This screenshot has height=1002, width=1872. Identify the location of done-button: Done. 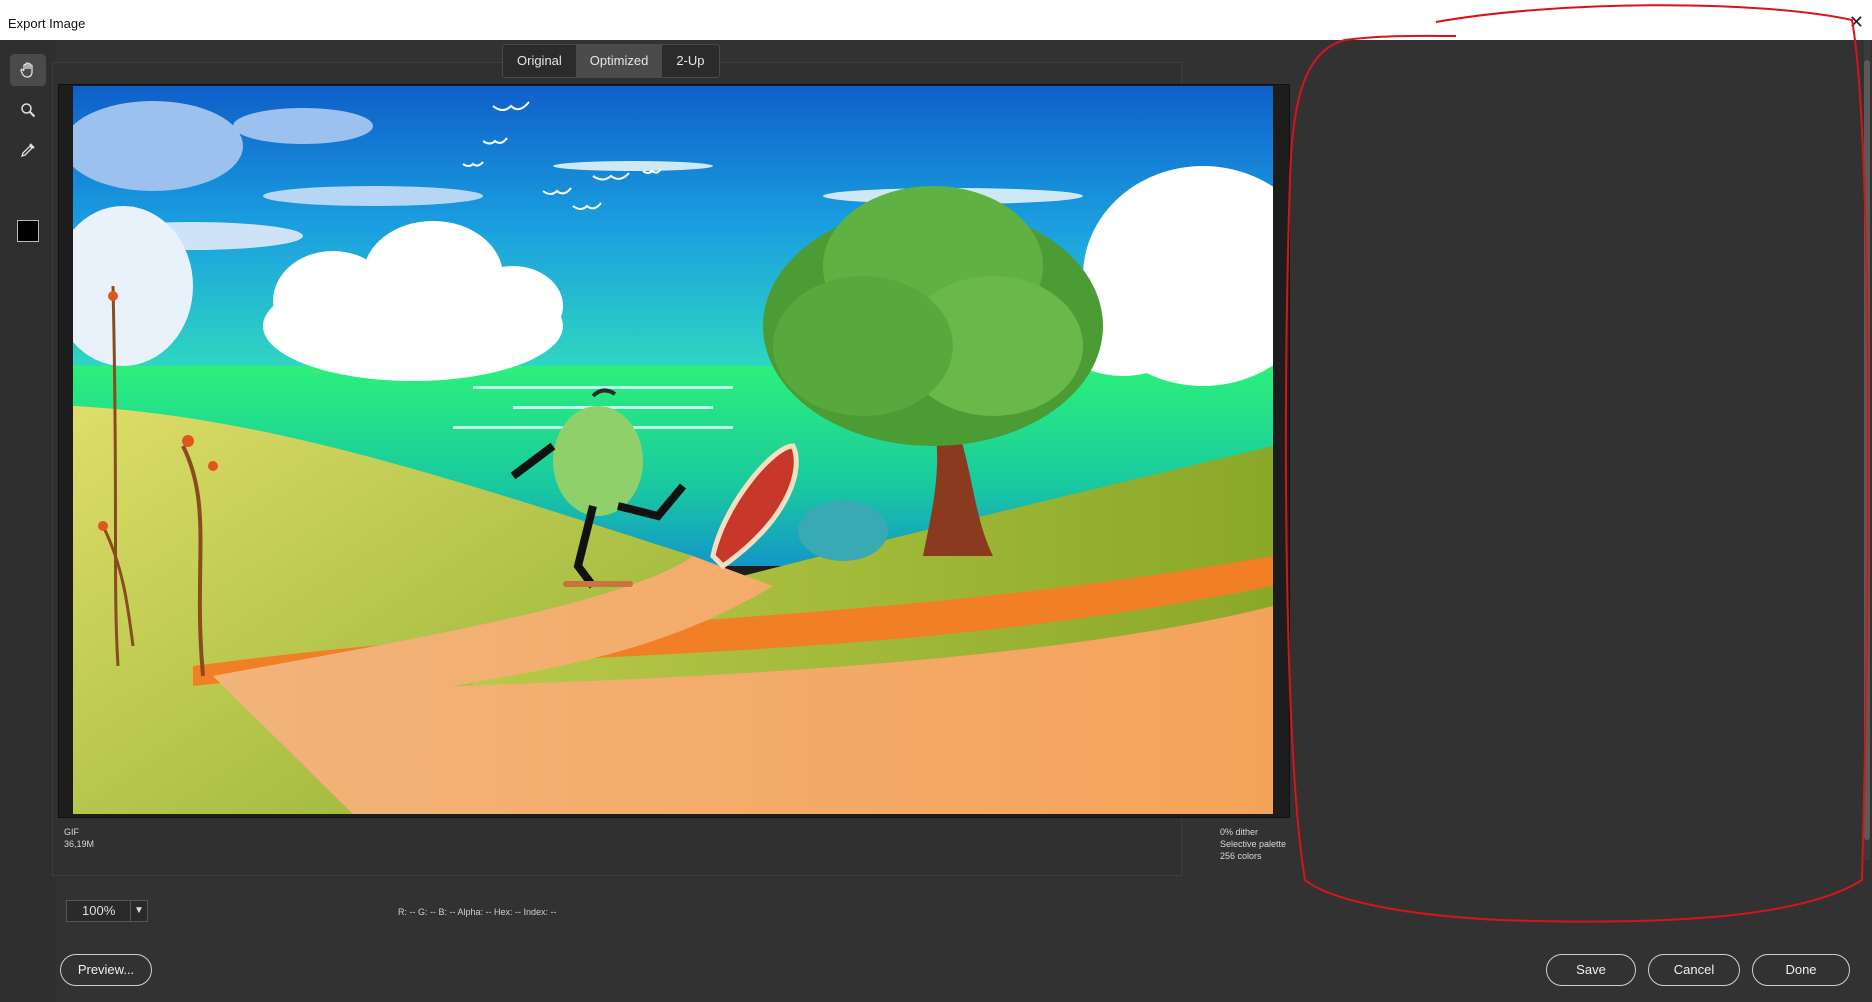
(1801, 970).